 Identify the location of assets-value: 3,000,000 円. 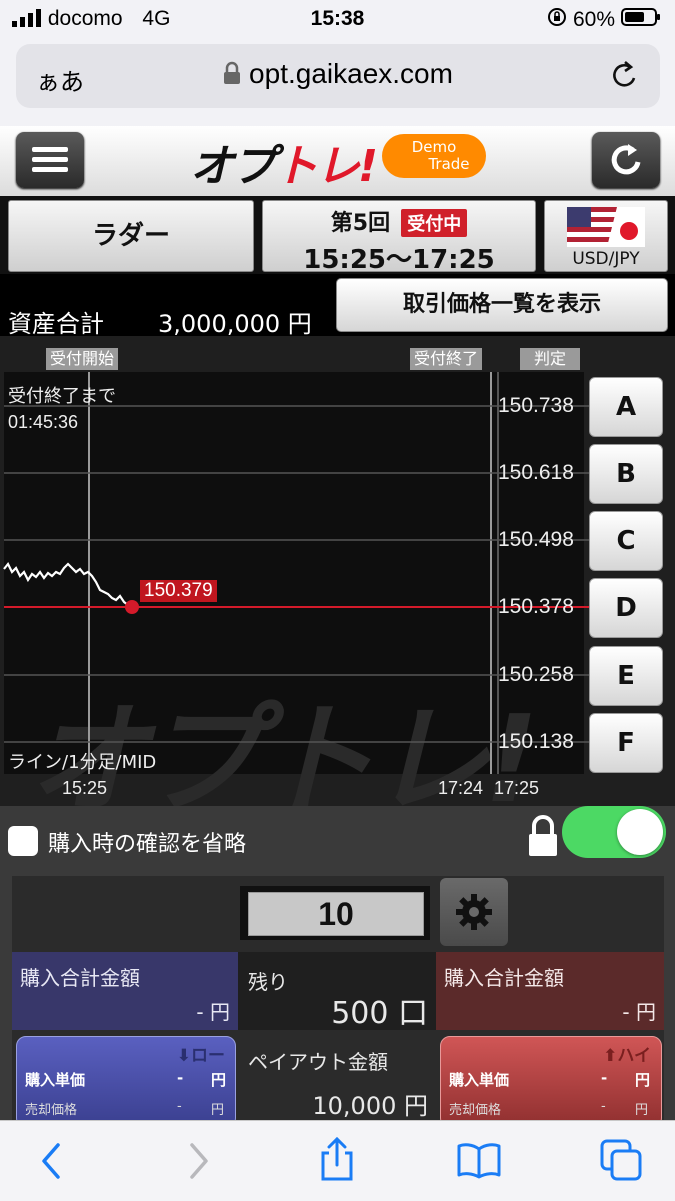
(235, 324).